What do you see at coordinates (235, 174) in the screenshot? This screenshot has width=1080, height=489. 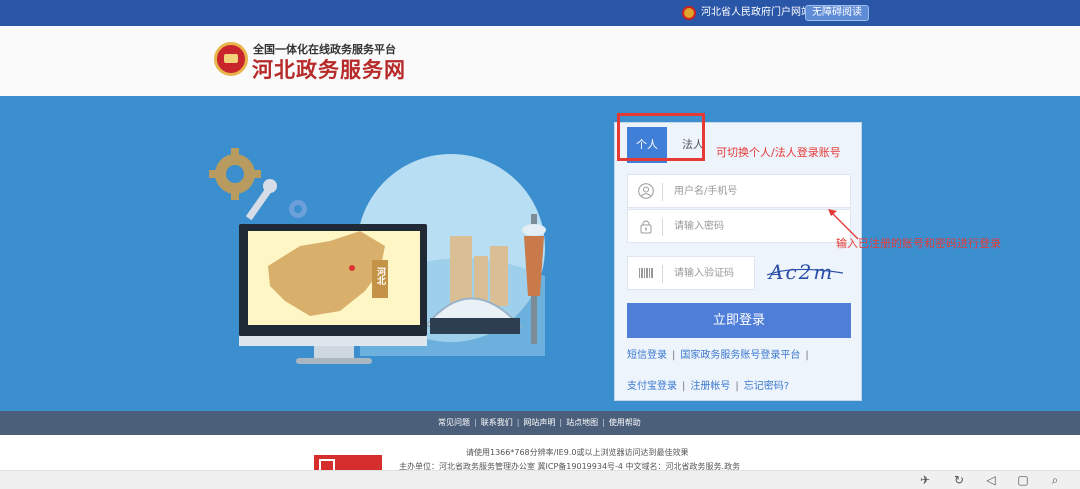 I see `gear-icon` at bounding box center [235, 174].